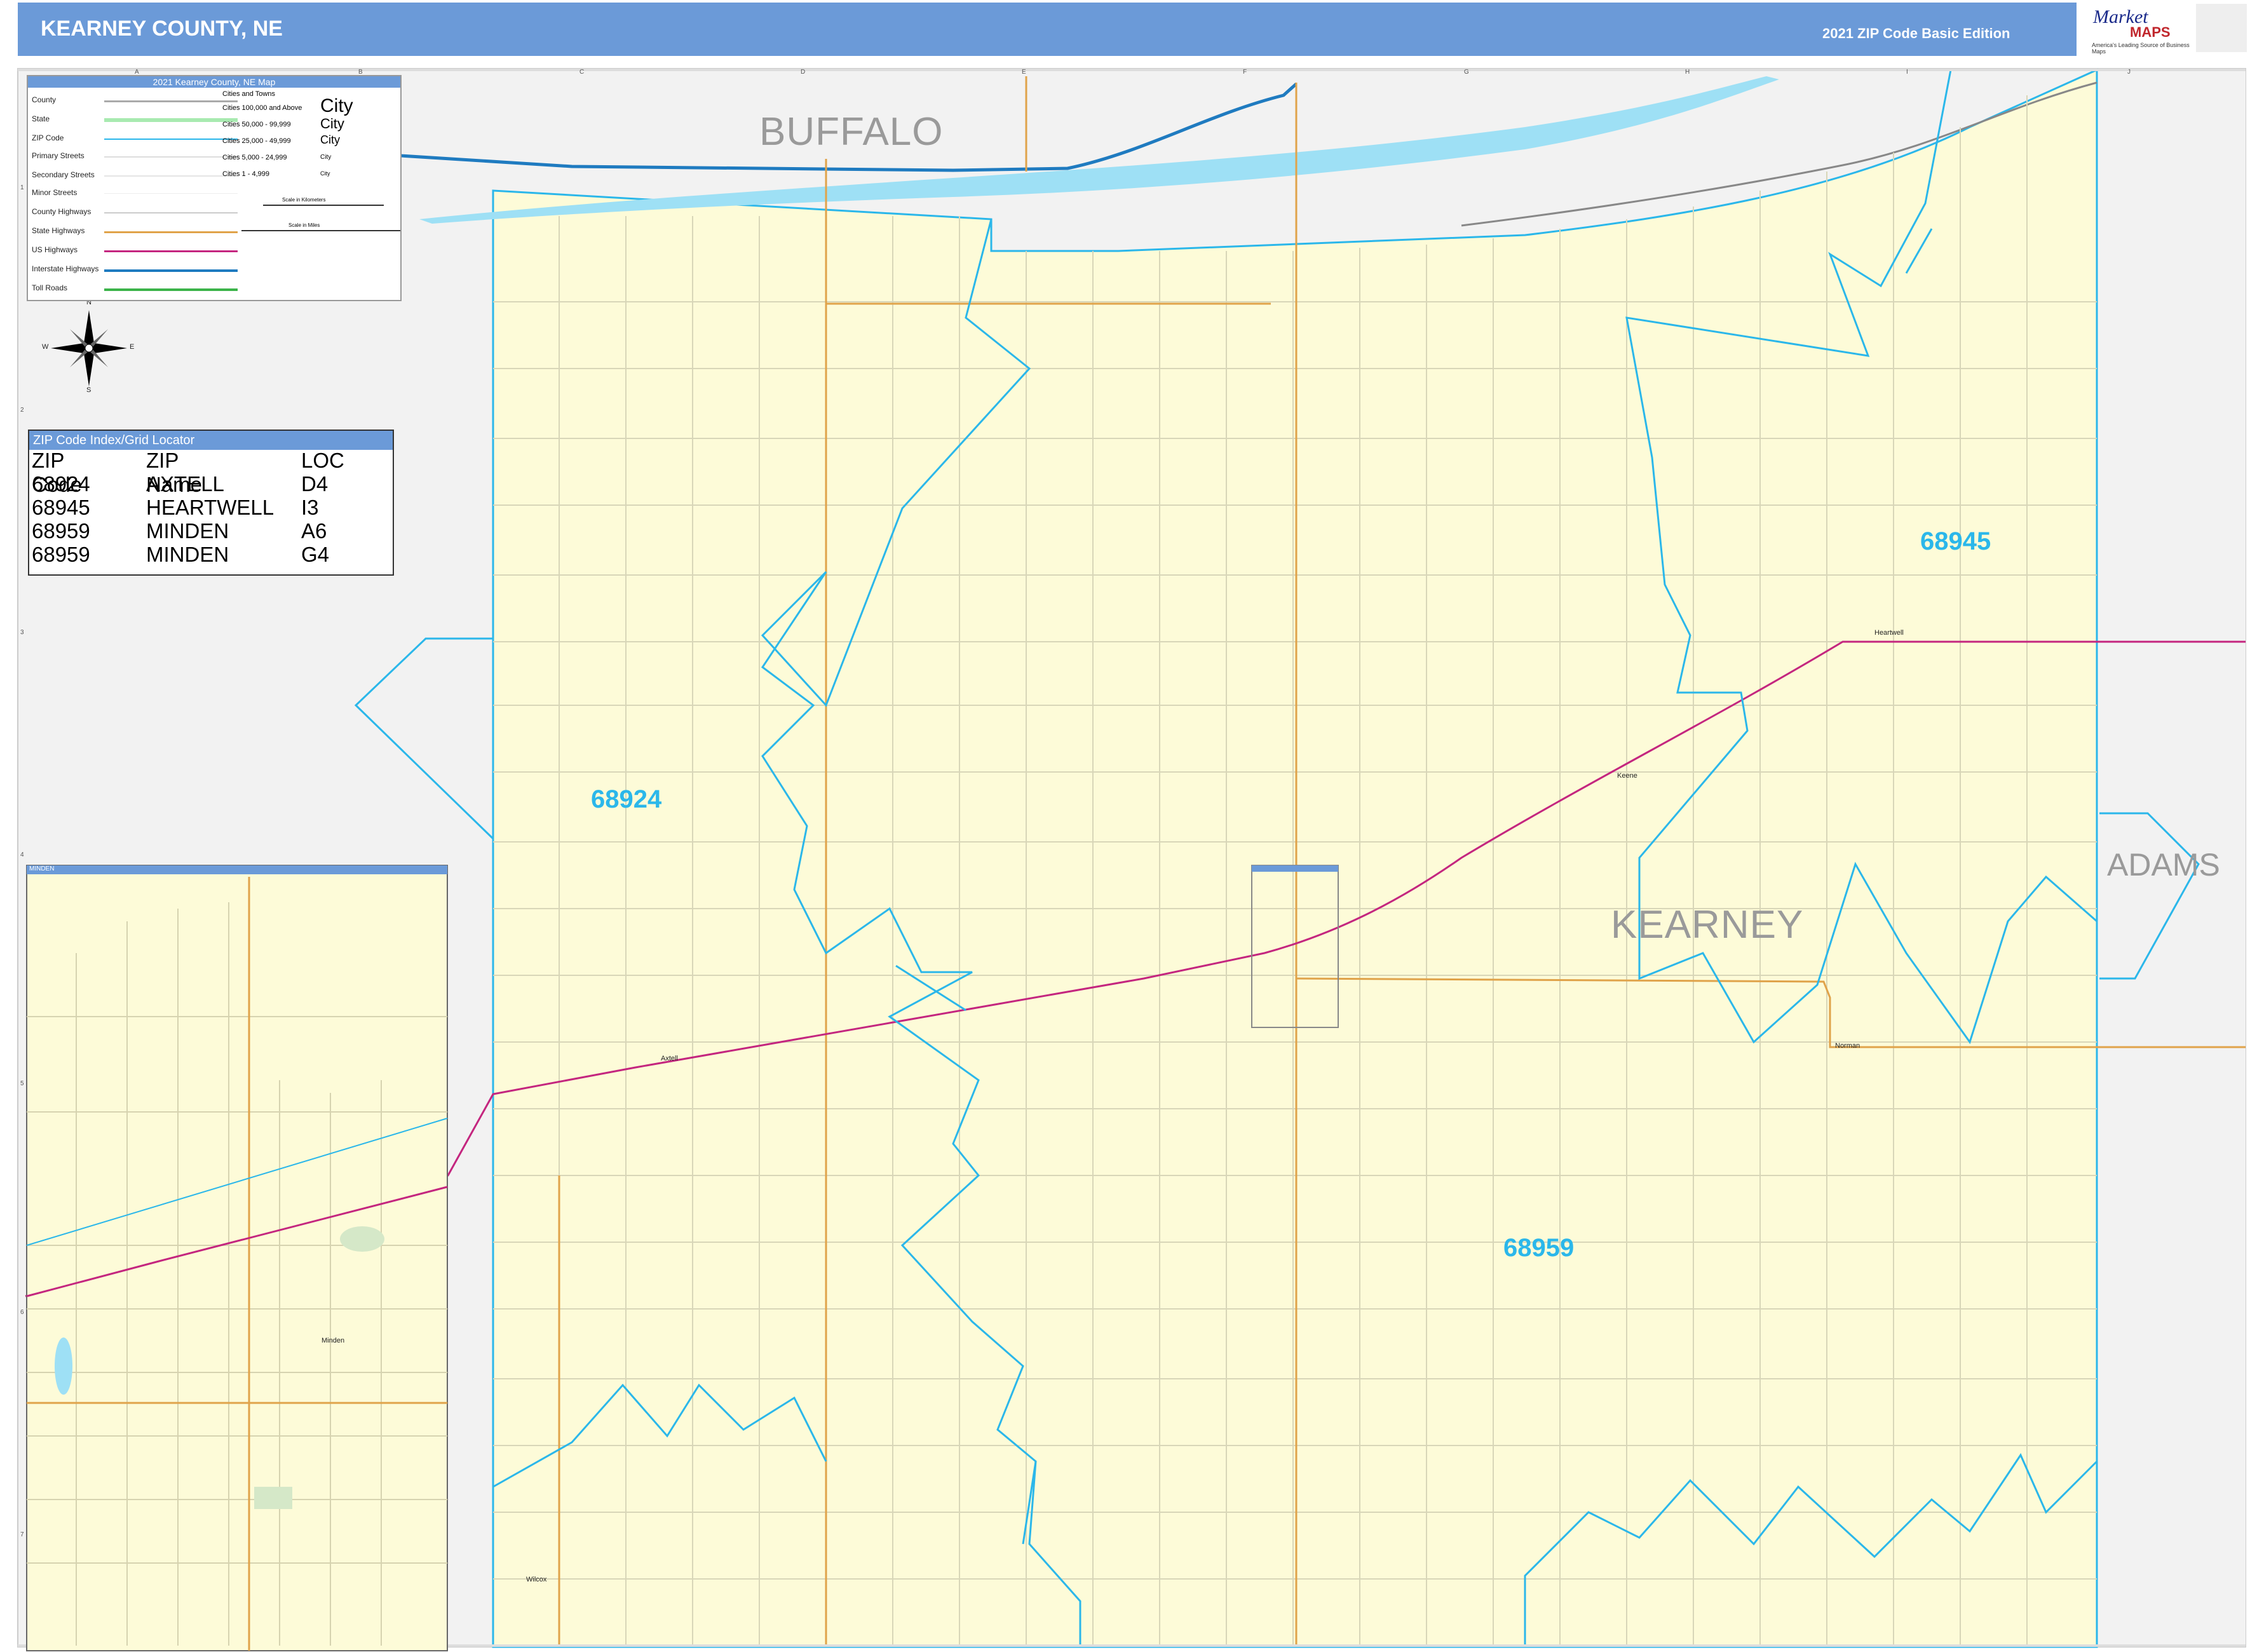 This screenshot has width=2250, height=1652. What do you see at coordinates (132, 347) in the screenshot?
I see `compass-e: E` at bounding box center [132, 347].